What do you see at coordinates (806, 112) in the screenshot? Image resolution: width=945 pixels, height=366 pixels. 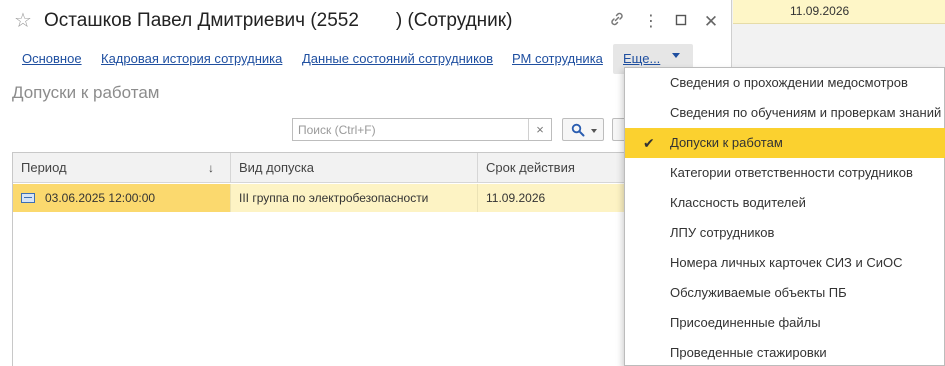 I see `menu-item-label: Сведения по обучениям и проверкам знаний` at bounding box center [806, 112].